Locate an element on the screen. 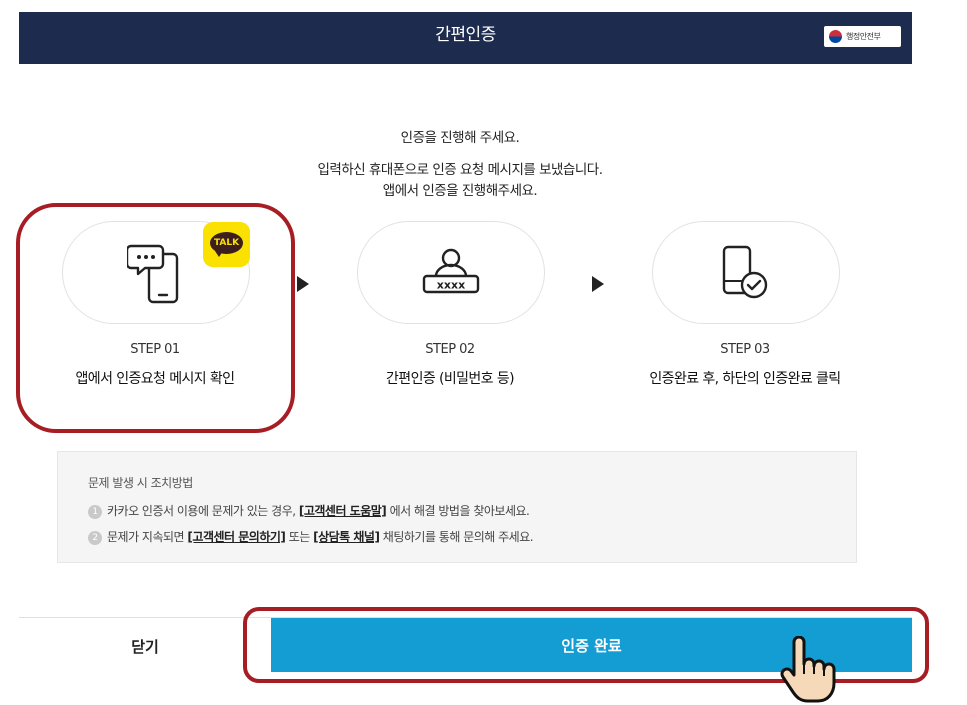 The image size is (967, 705). help-center-inquiry-link: [고객센터 문의하기] is located at coordinates (236, 537).